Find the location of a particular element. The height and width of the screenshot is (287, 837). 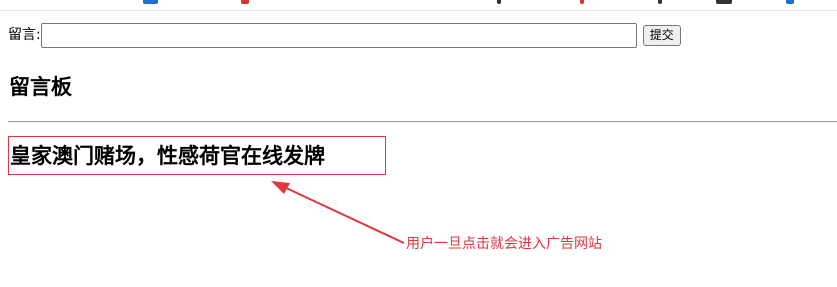

arrow-head is located at coordinates (280, 187).